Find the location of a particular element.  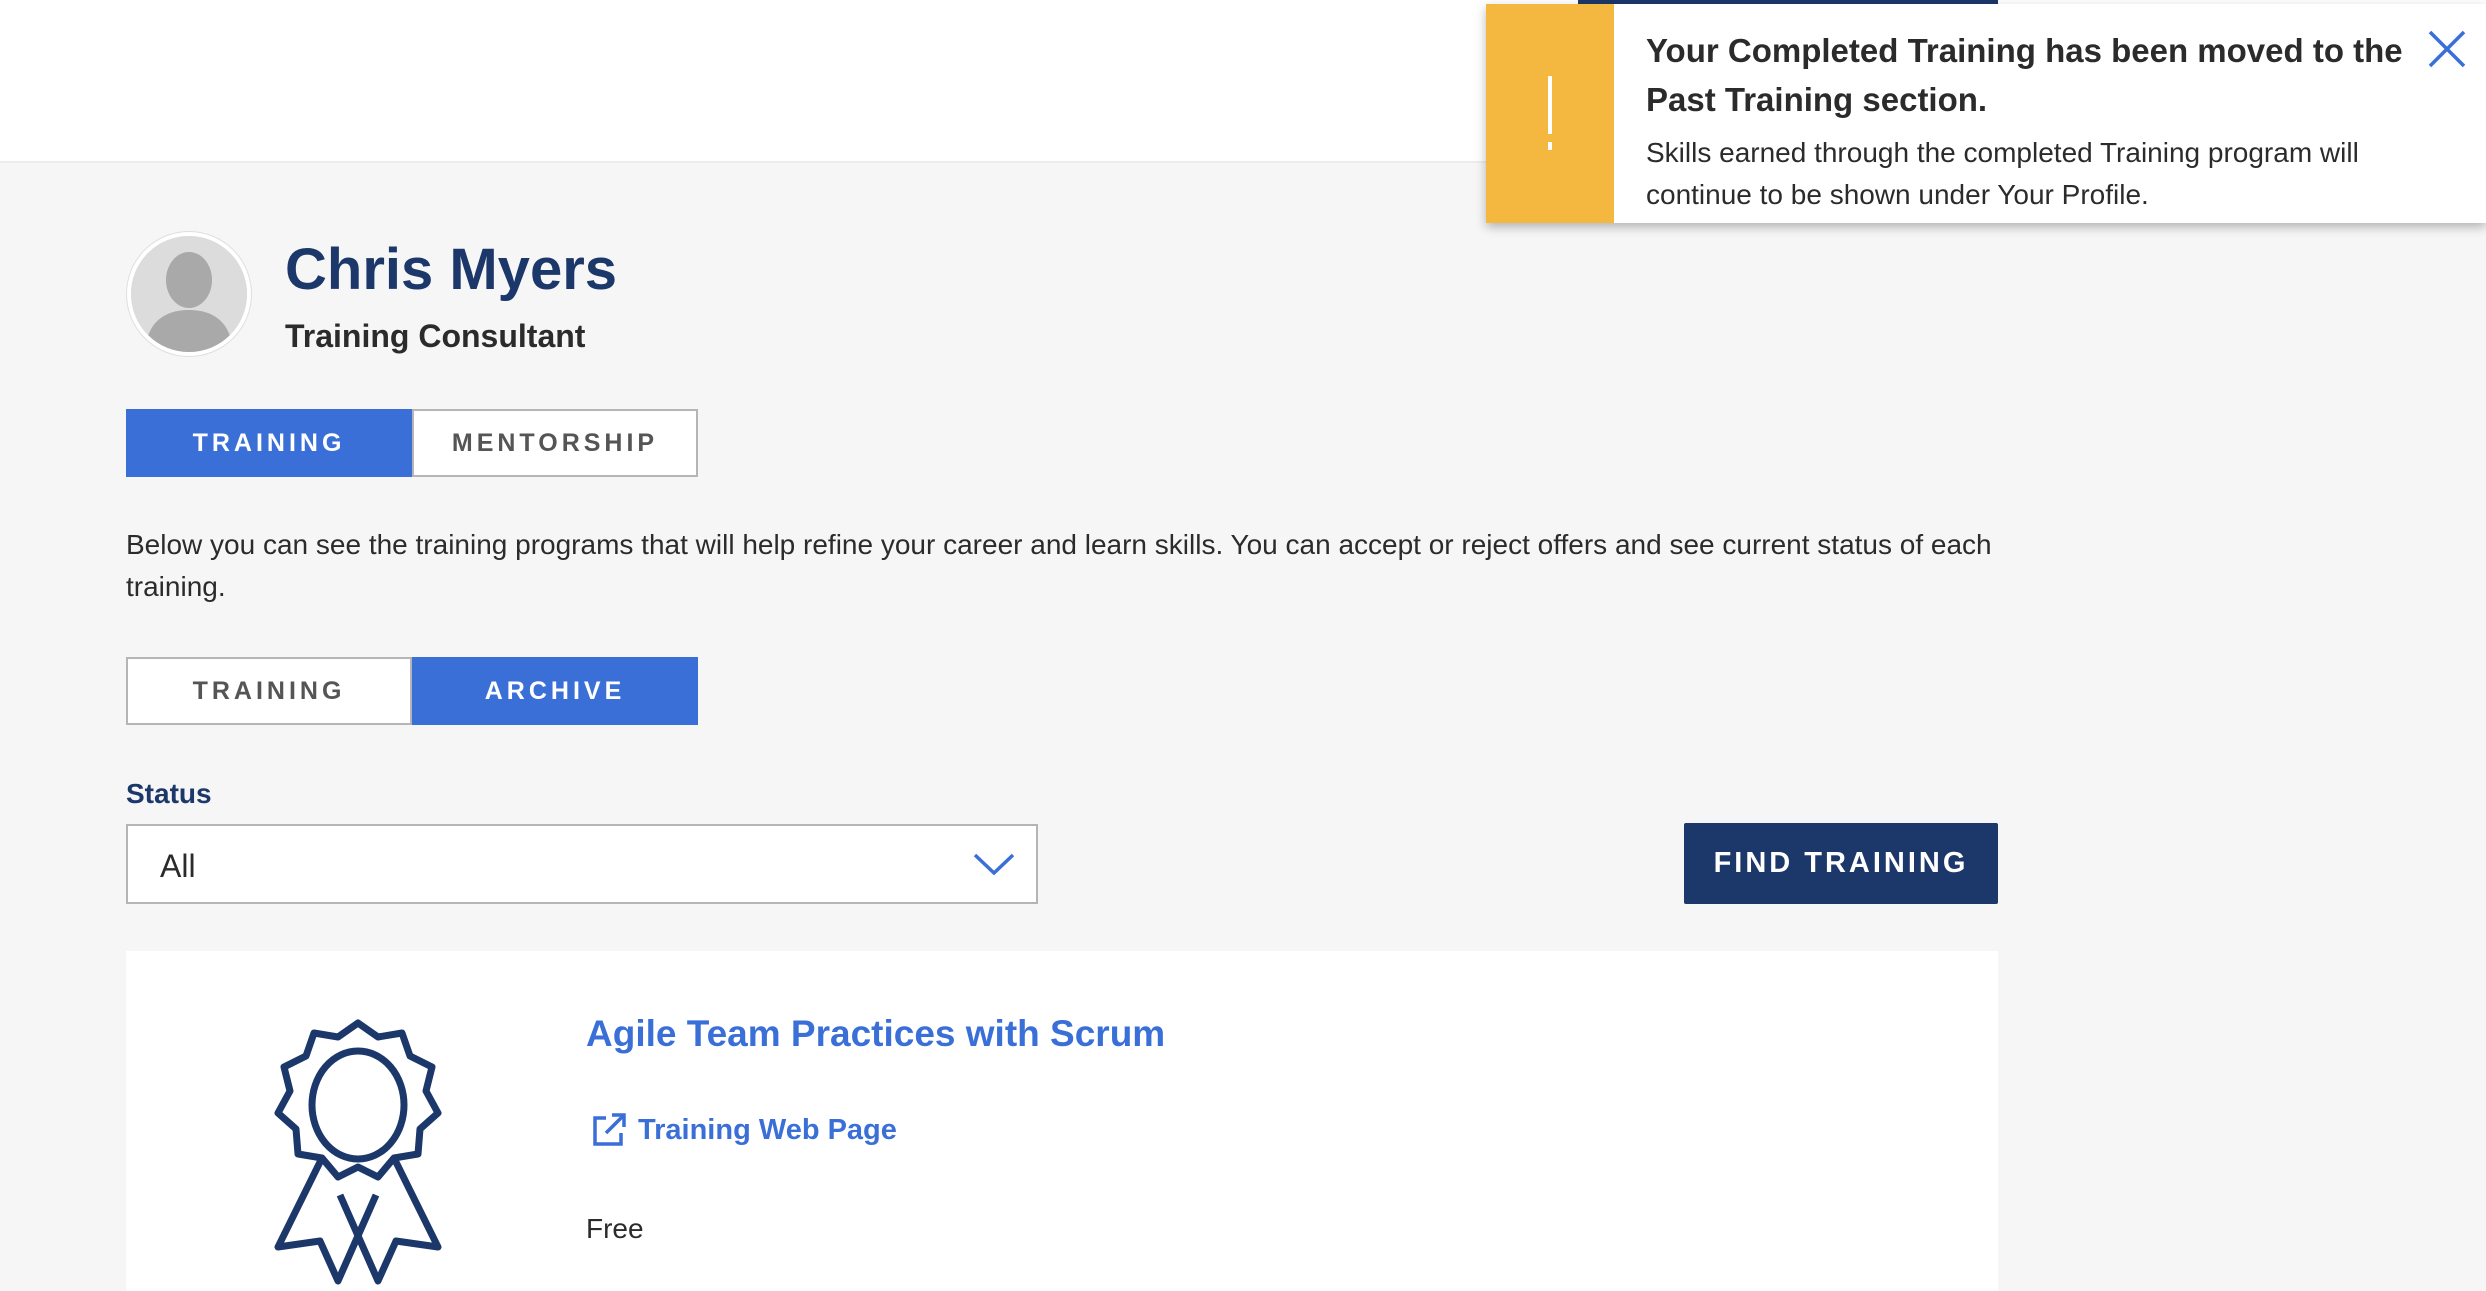

status-label: Status is located at coordinates (169, 793).